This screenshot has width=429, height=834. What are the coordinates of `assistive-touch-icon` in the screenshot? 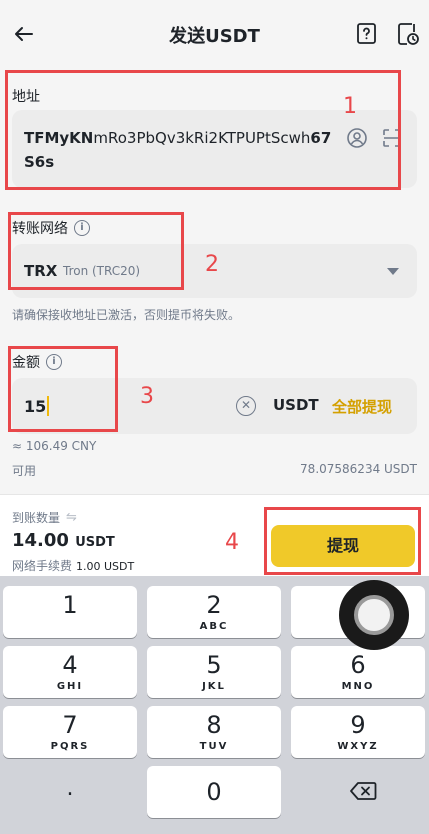 It's located at (374, 615).